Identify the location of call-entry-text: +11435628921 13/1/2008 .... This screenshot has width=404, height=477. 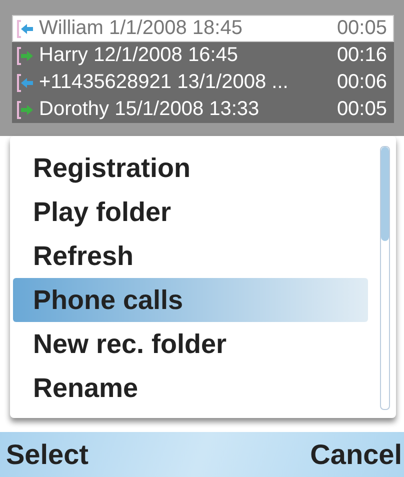
(164, 82).